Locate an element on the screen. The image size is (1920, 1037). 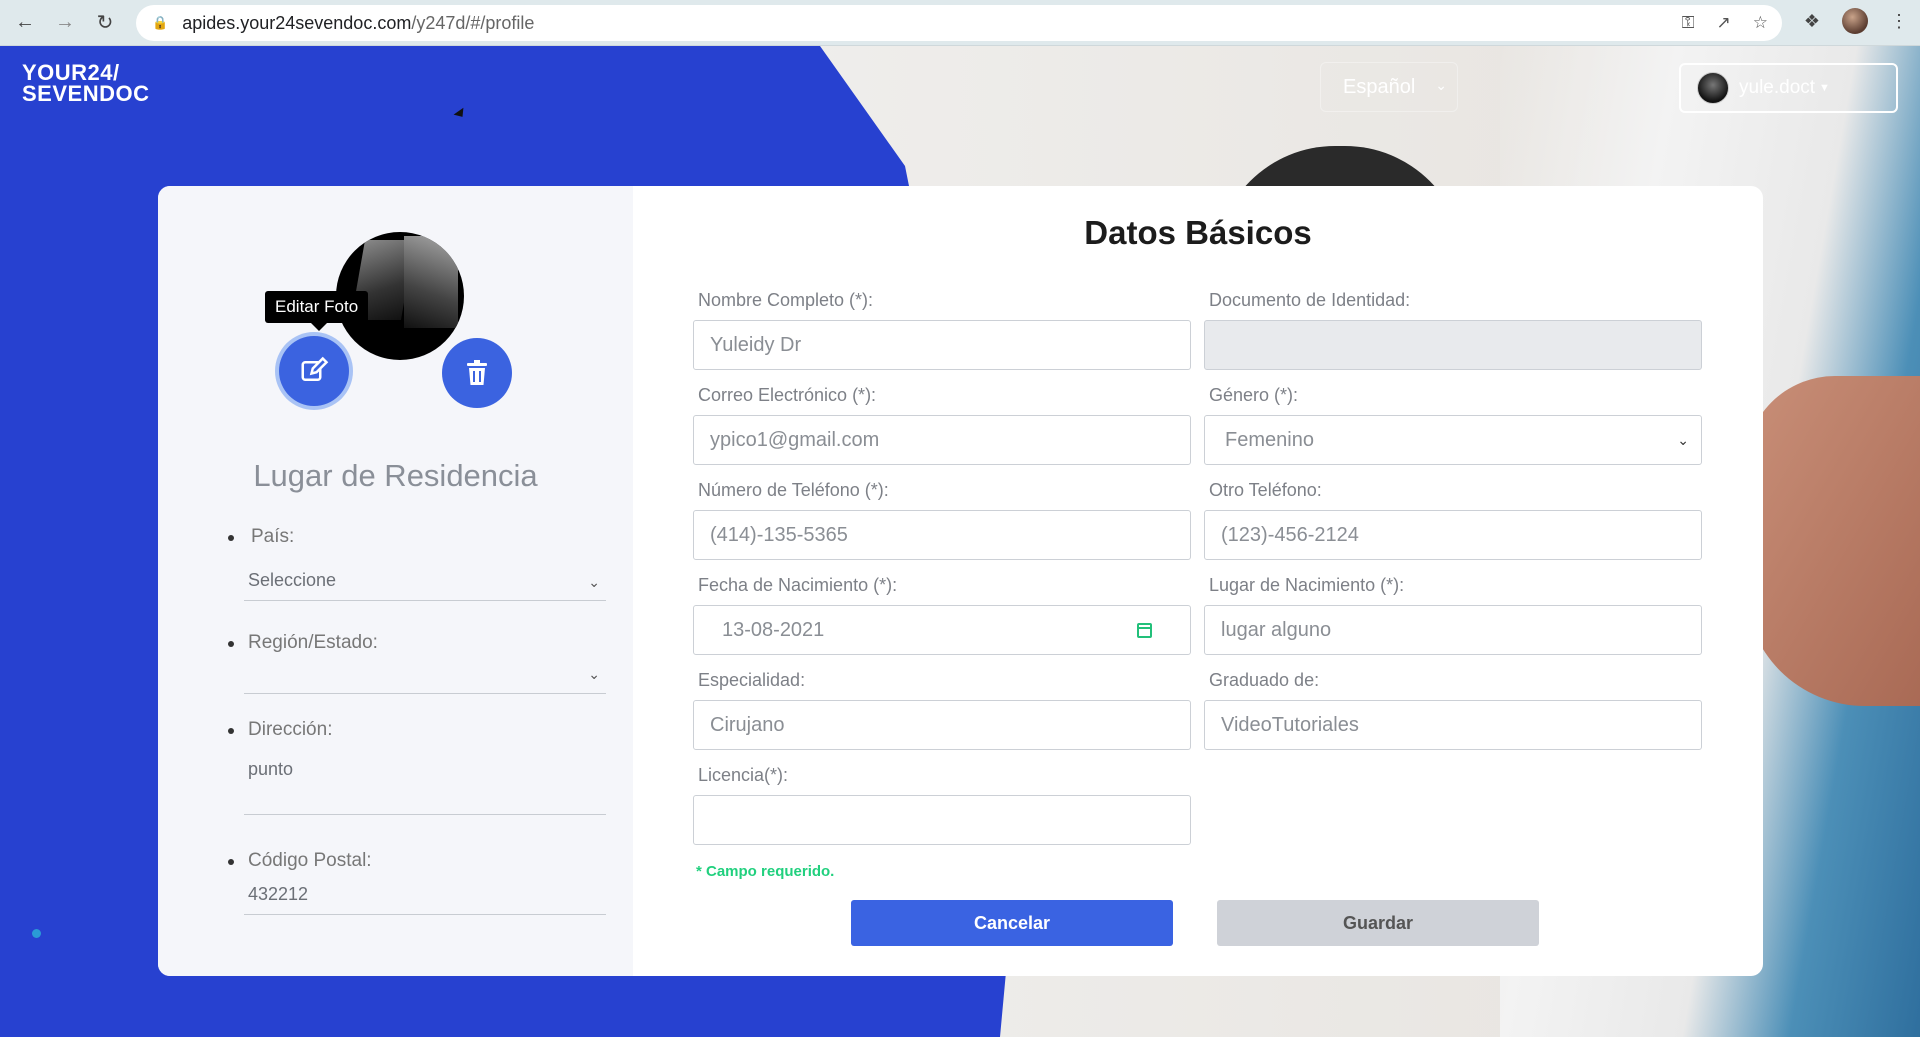
residence-title: Lugar de Residencia is located at coordinates (395, 475).